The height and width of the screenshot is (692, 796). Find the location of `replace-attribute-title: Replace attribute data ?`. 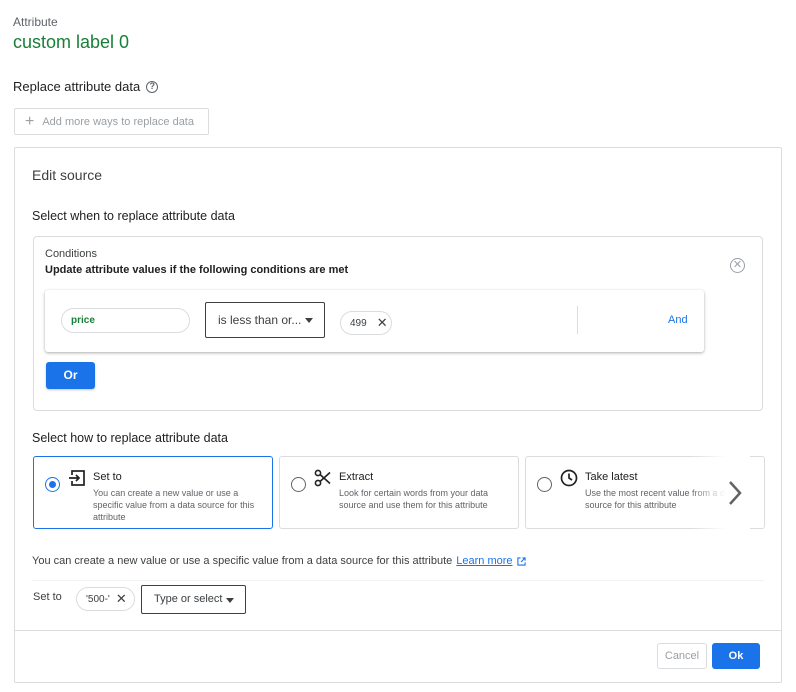

replace-attribute-title: Replace attribute data ? is located at coordinates (86, 86).